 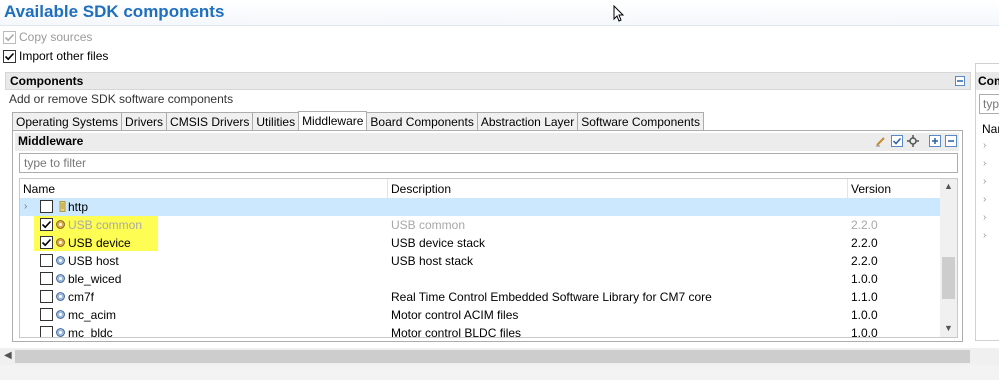 I want to click on import-other-files-option: Import other files, so click(x=55, y=56).